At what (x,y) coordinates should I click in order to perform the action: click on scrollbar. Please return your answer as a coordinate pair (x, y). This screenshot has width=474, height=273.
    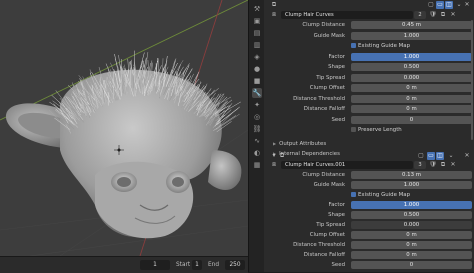
    Looking at the image, I should click on (472, 80).